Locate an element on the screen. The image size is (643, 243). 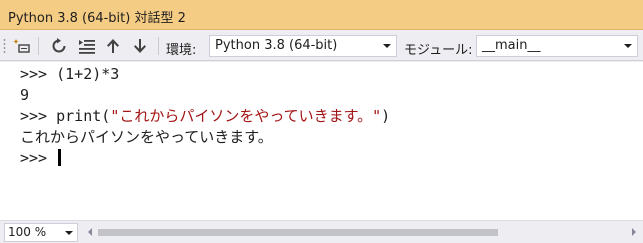
window-title: Python 3.8 (64-bit) 対話型 2 is located at coordinates (97, 18).